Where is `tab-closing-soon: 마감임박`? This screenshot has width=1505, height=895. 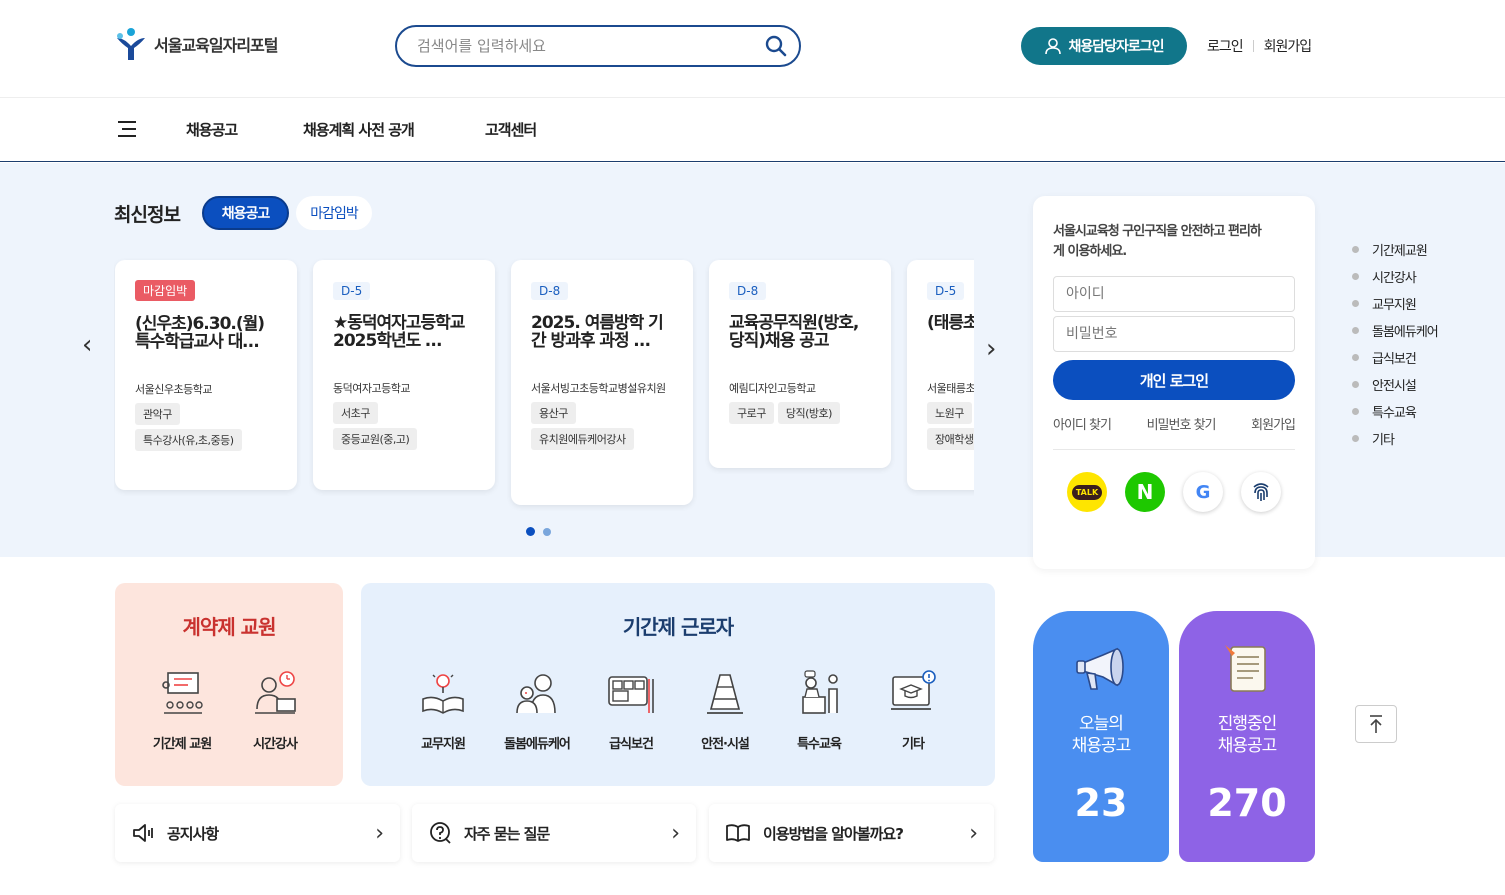 tab-closing-soon: 마감임박 is located at coordinates (334, 213).